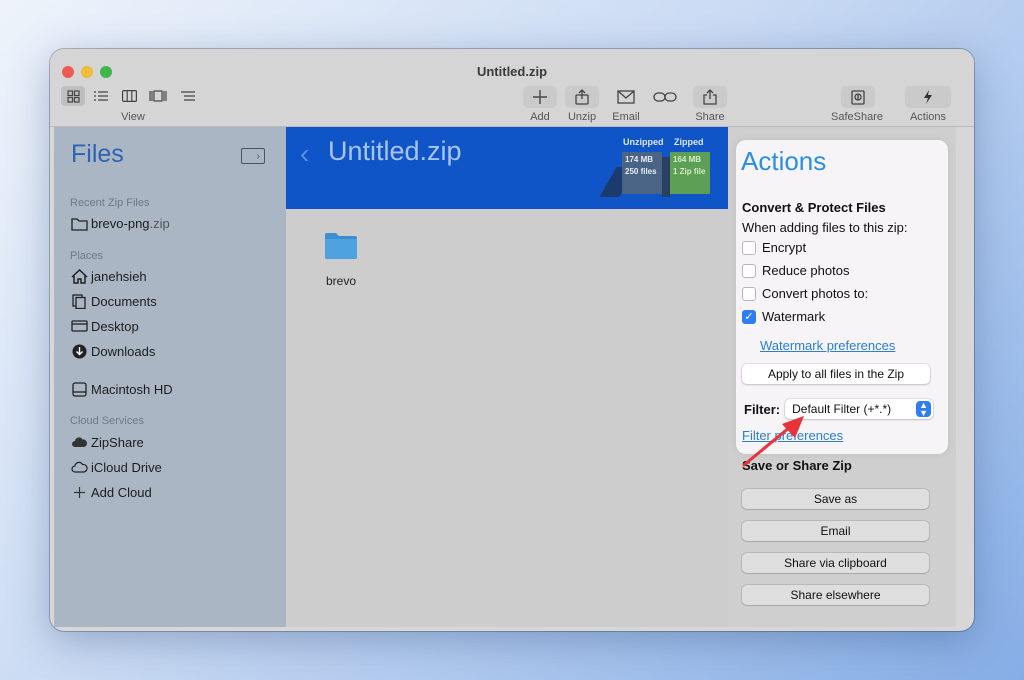 The image size is (1024, 680). I want to click on email-label: Email, so click(626, 117).